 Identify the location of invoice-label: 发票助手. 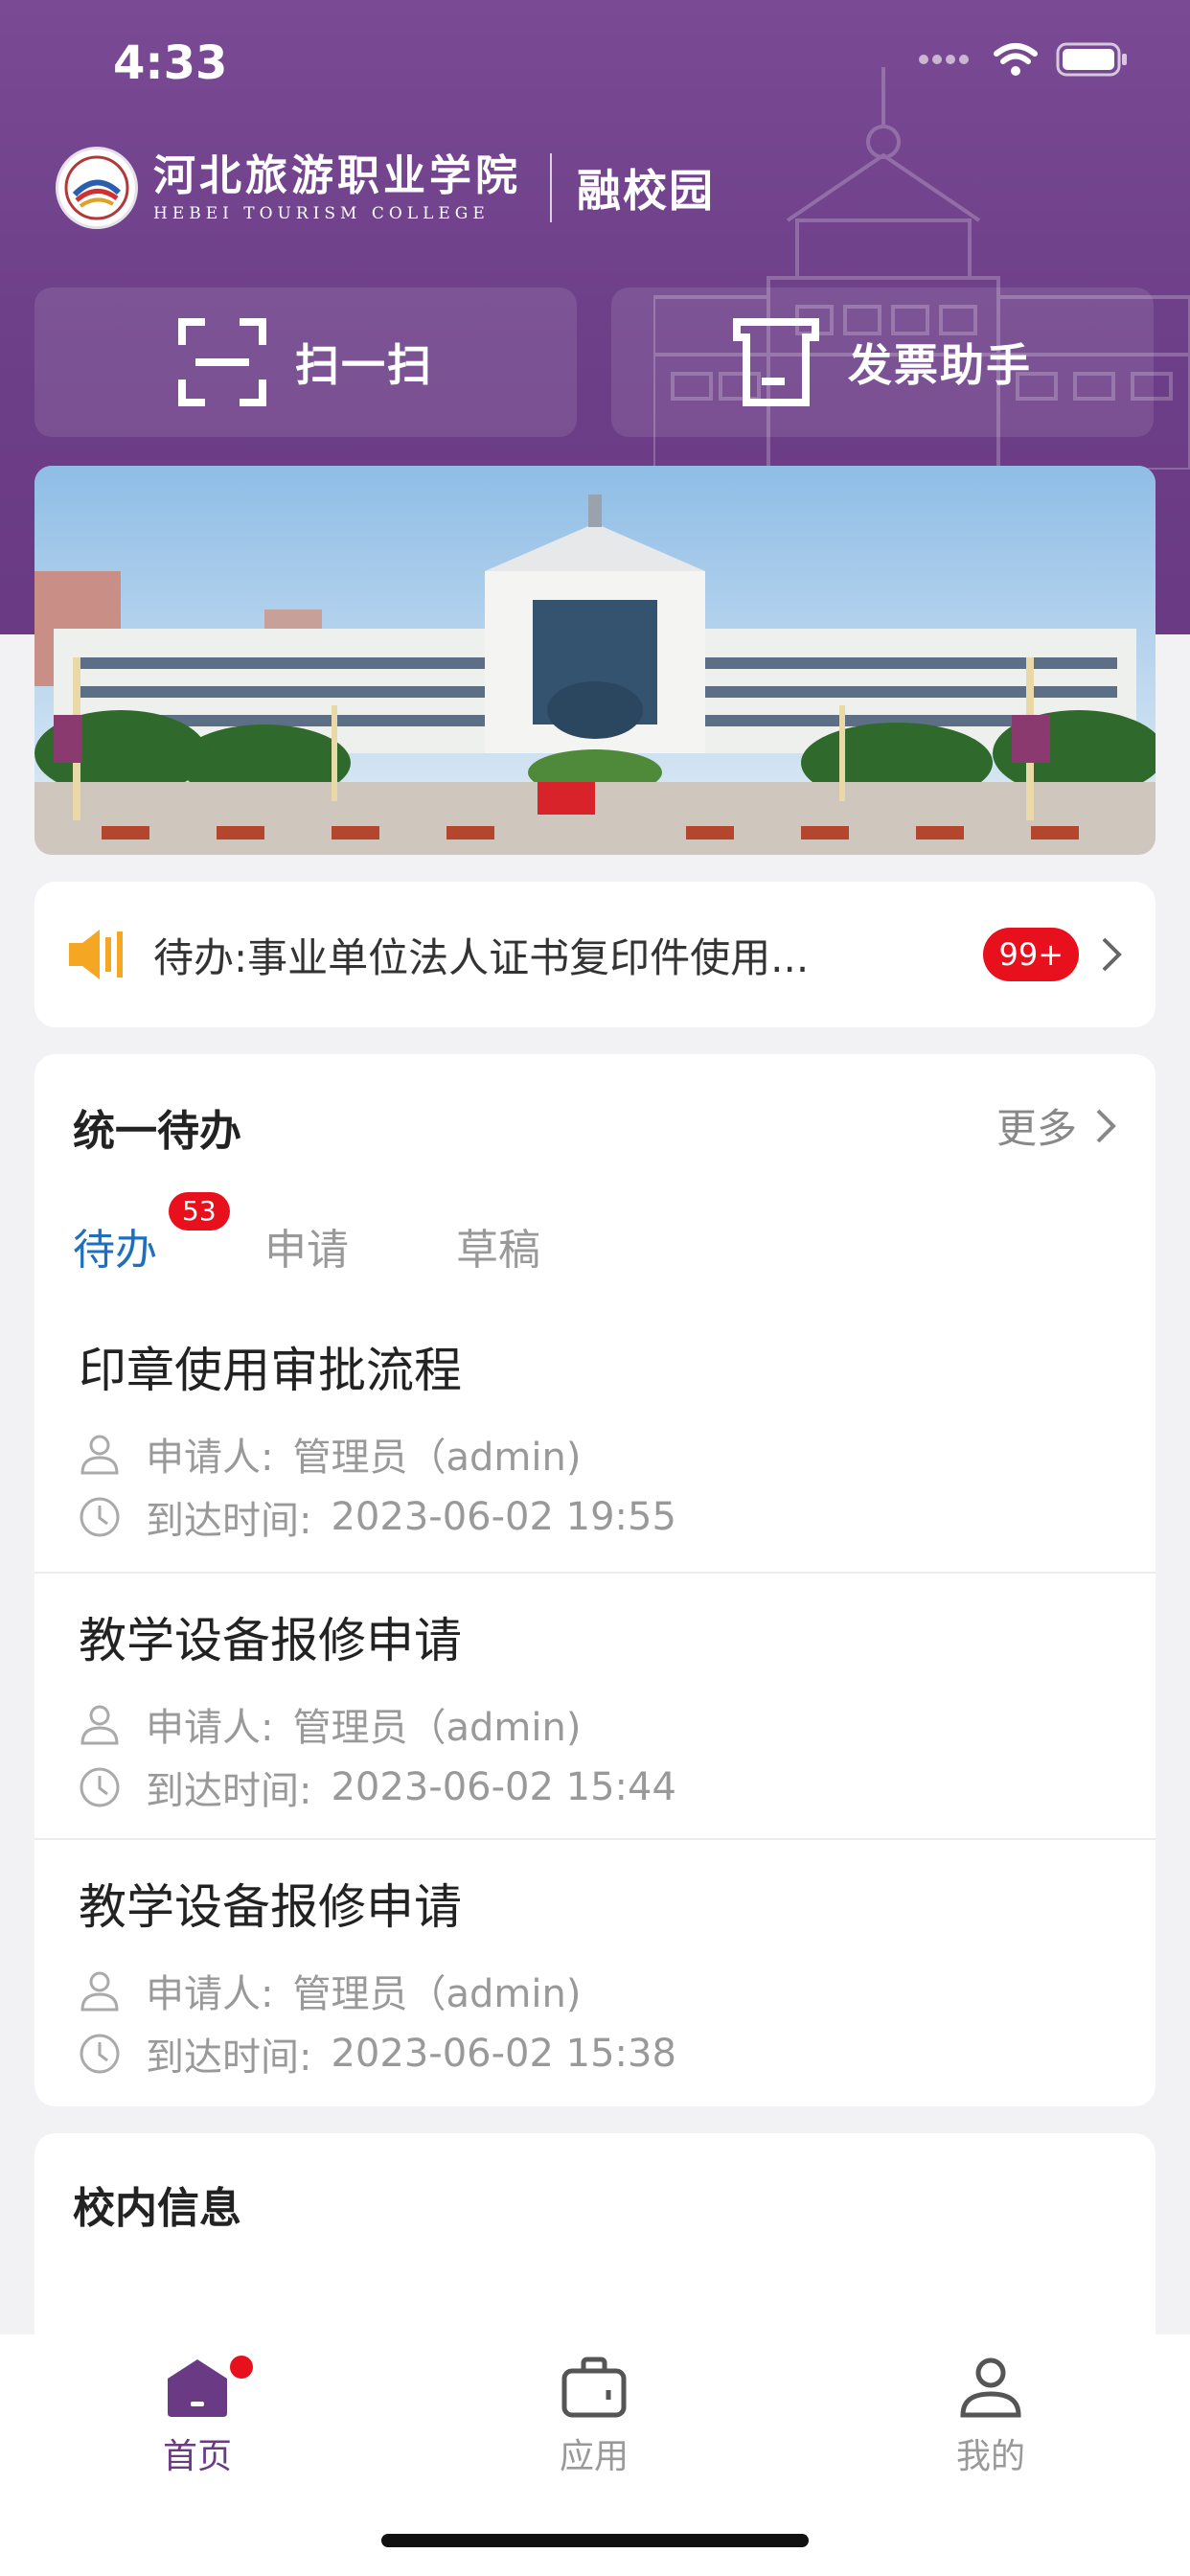
(940, 365).